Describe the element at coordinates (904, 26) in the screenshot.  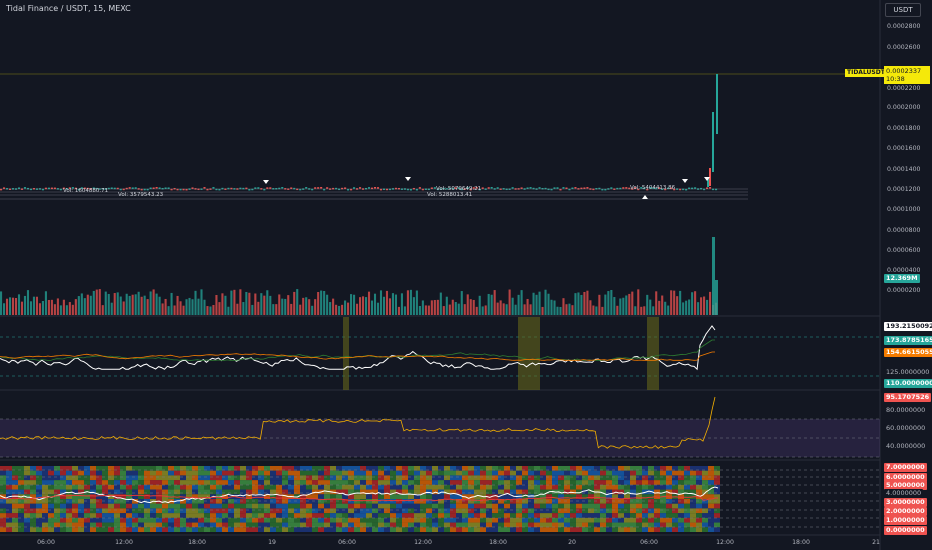
I see `price-axis-label: 0.0002800` at that location.